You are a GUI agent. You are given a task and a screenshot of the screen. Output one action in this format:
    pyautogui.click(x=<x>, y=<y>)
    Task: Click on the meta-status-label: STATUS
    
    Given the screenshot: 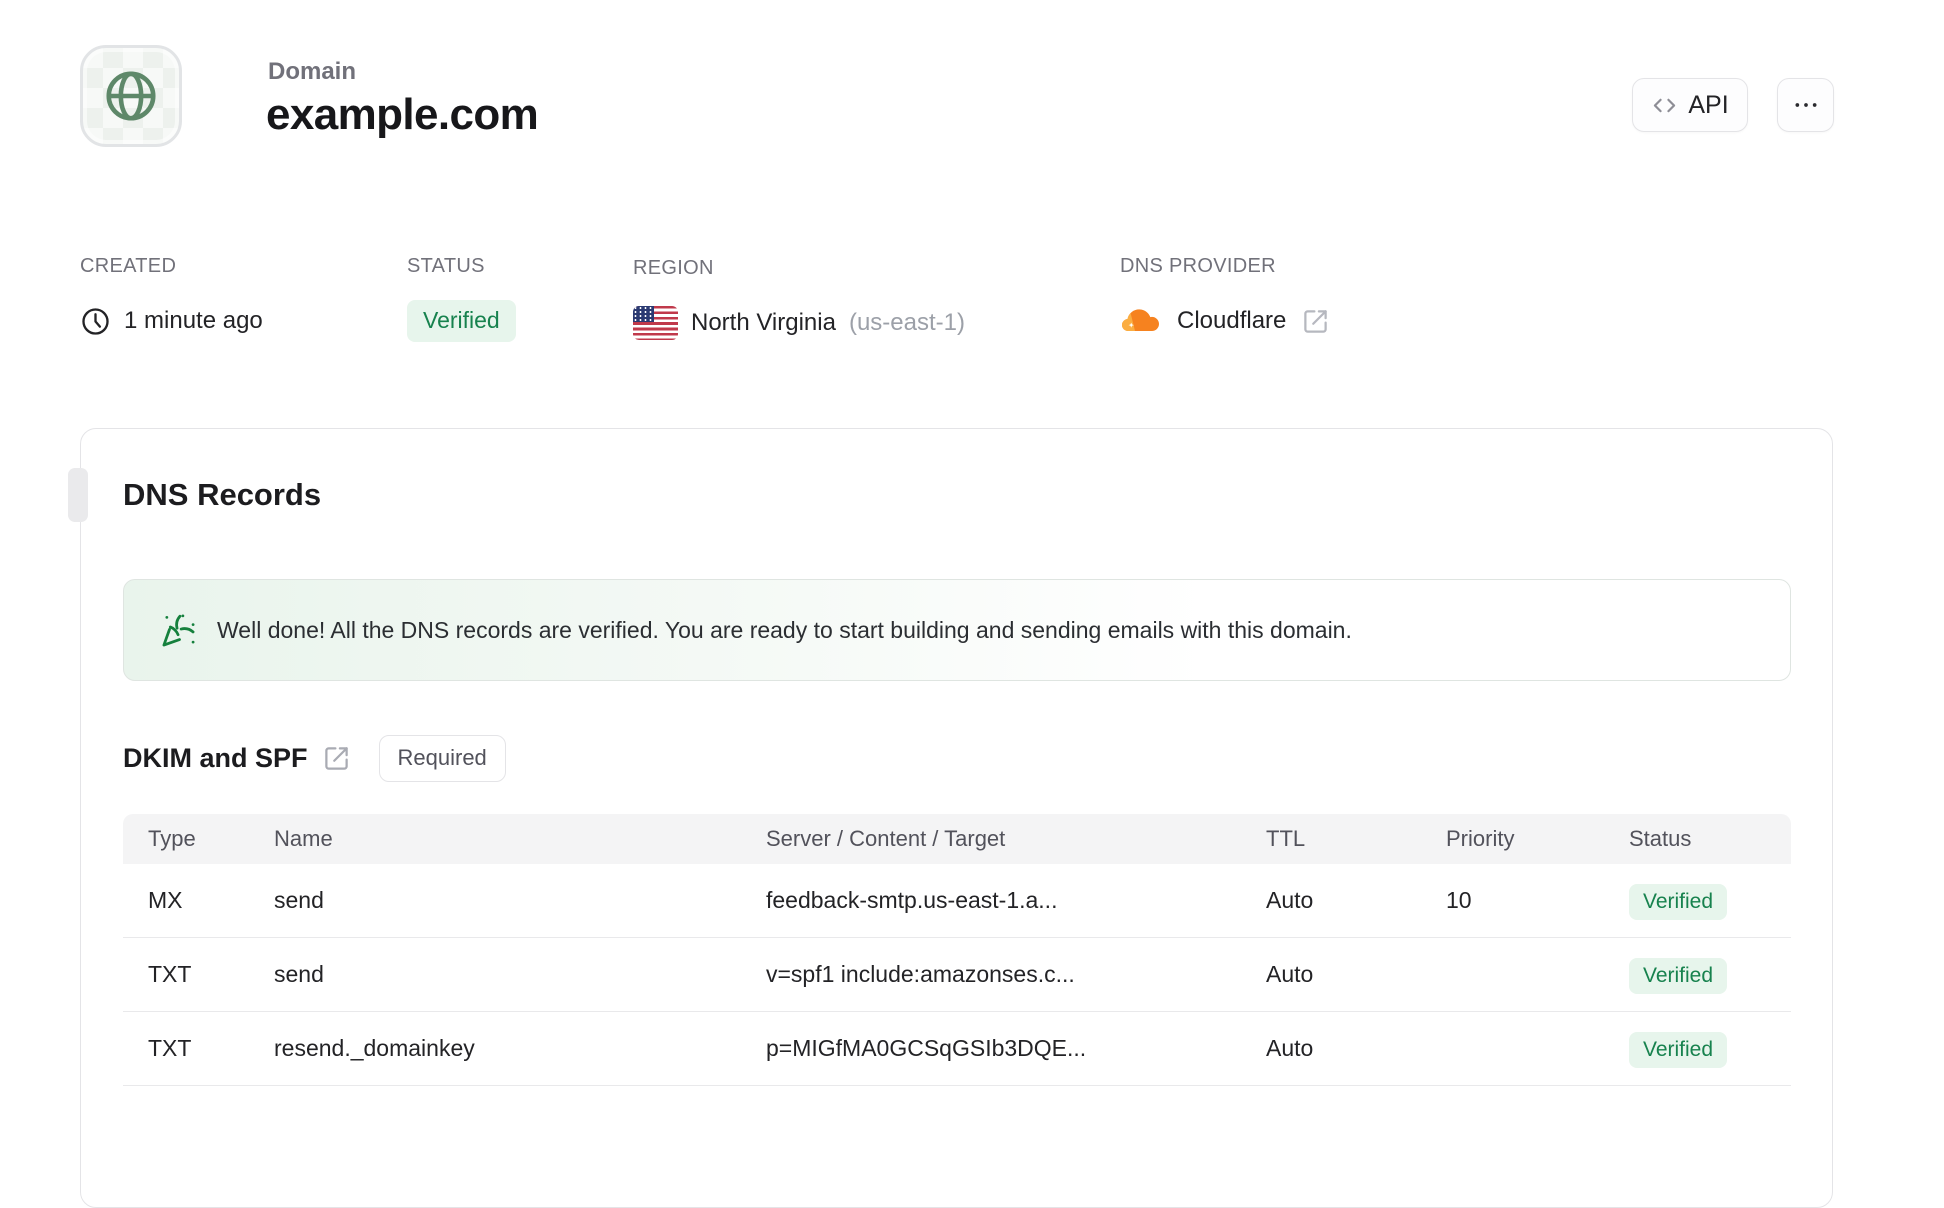 What is the action you would take?
    pyautogui.click(x=446, y=266)
    